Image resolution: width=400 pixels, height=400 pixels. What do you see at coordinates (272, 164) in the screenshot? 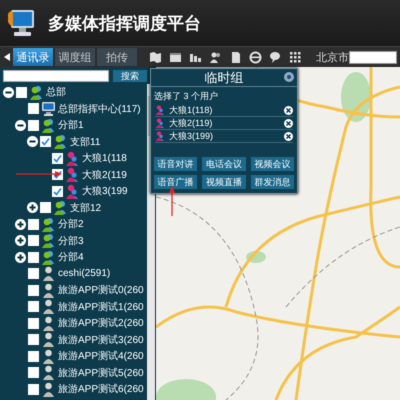
I see `action-button: 视频会议` at bounding box center [272, 164].